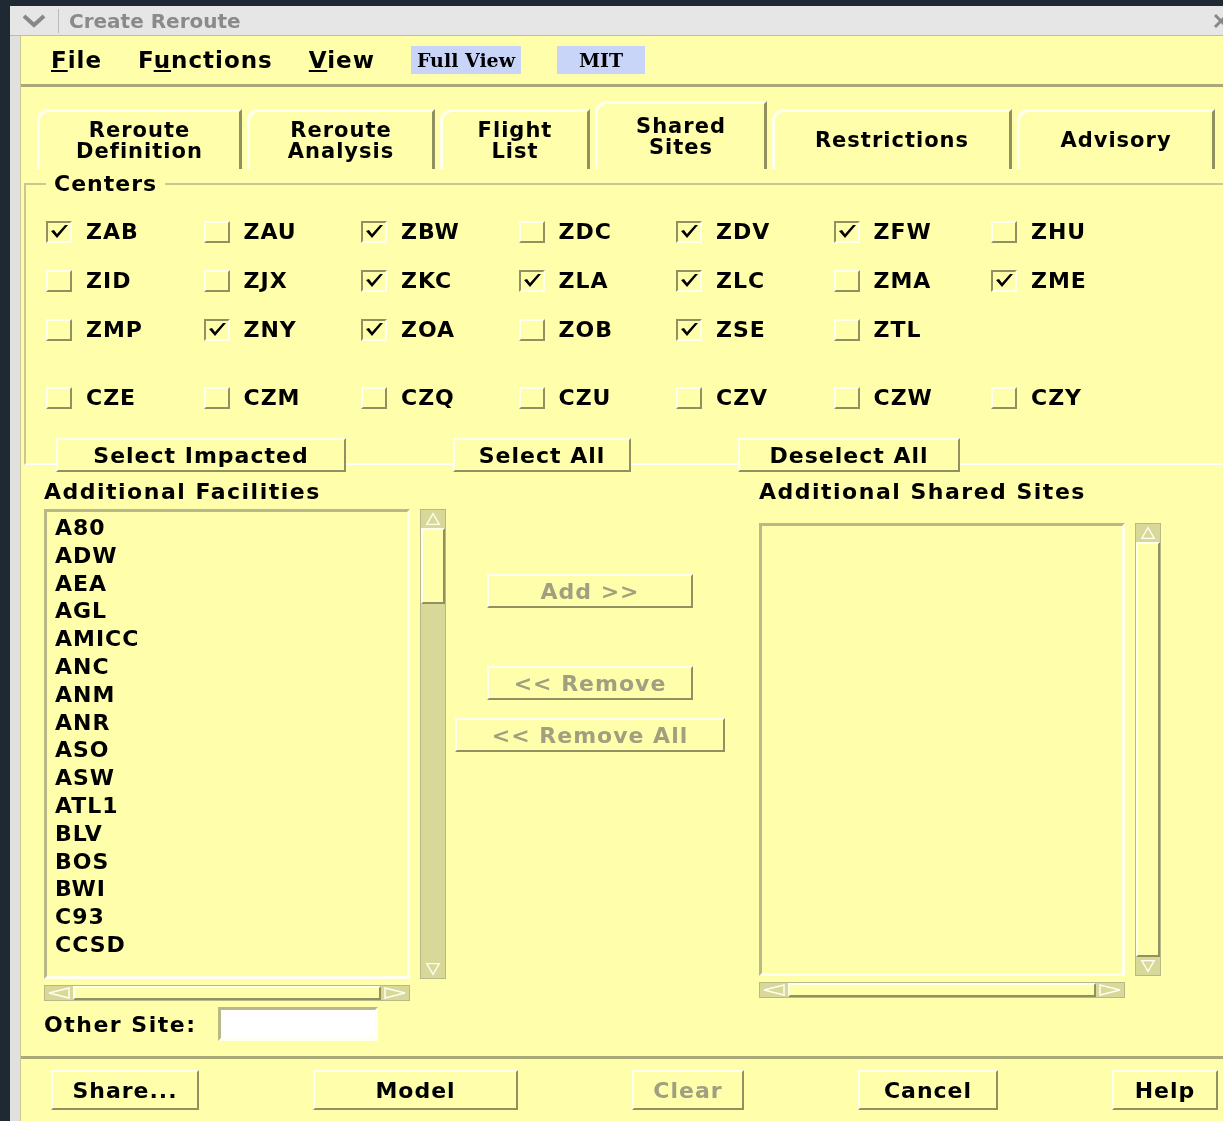 This screenshot has height=1121, width=1223. Describe the element at coordinates (903, 397) in the screenshot. I see `checkbox-label: CZW` at that location.